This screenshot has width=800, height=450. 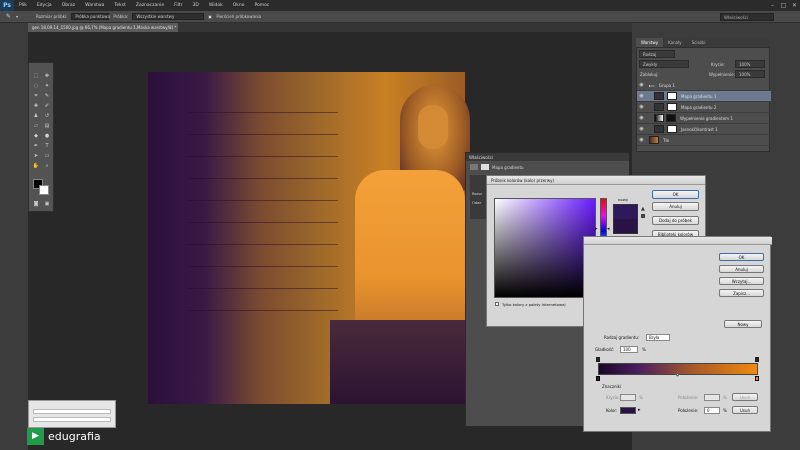 I want to click on layer-row: ◉ Mapa gradientu 2, so click(x=704, y=107).